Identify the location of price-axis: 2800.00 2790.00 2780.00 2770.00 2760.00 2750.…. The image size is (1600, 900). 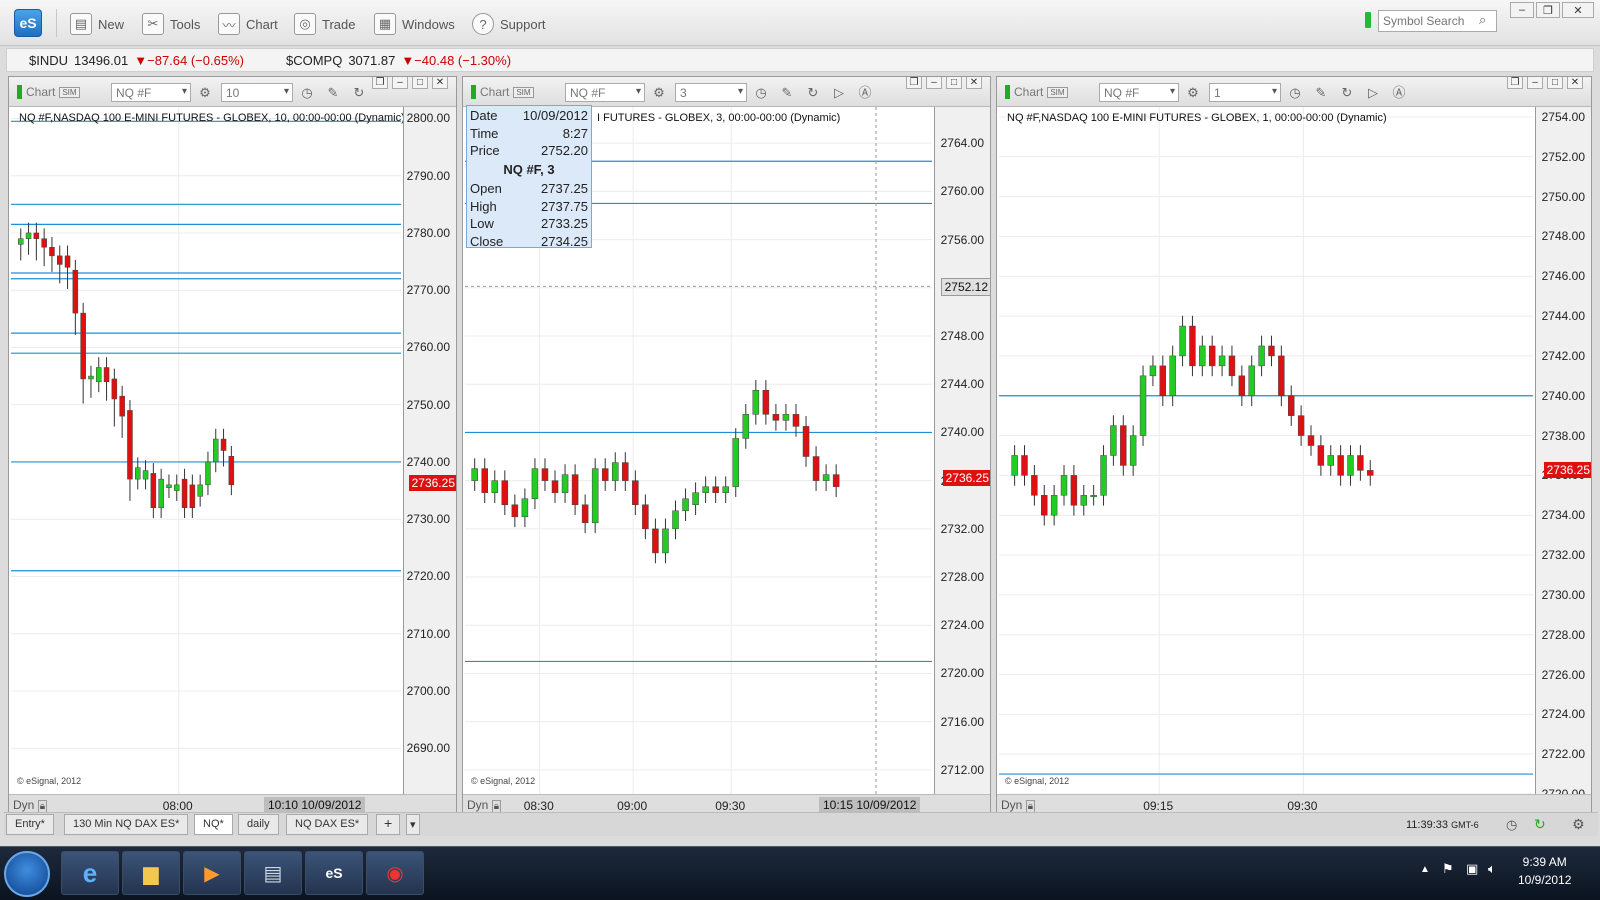
(429, 450).